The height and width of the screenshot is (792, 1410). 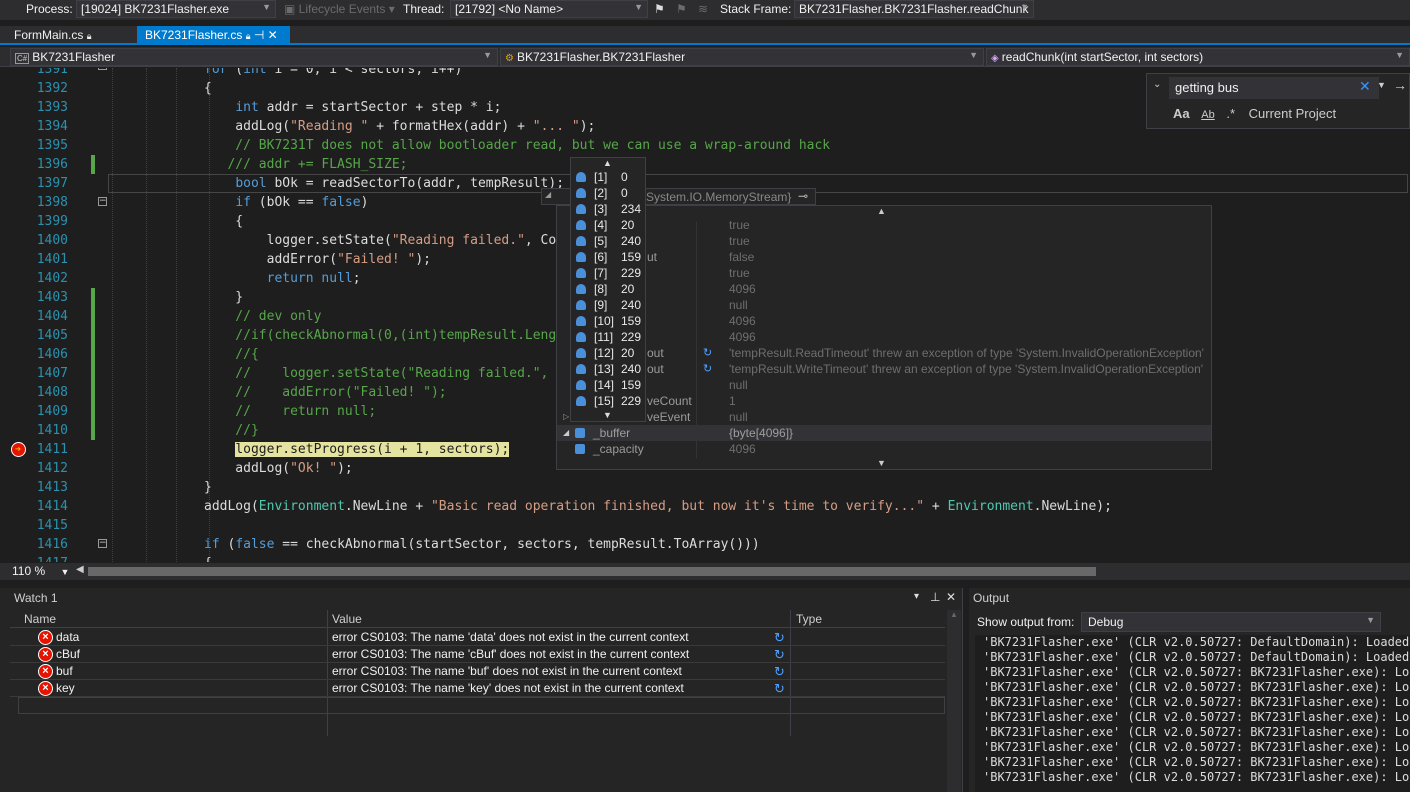 What do you see at coordinates (1274, 88) in the screenshot?
I see `search-input: getting bus` at bounding box center [1274, 88].